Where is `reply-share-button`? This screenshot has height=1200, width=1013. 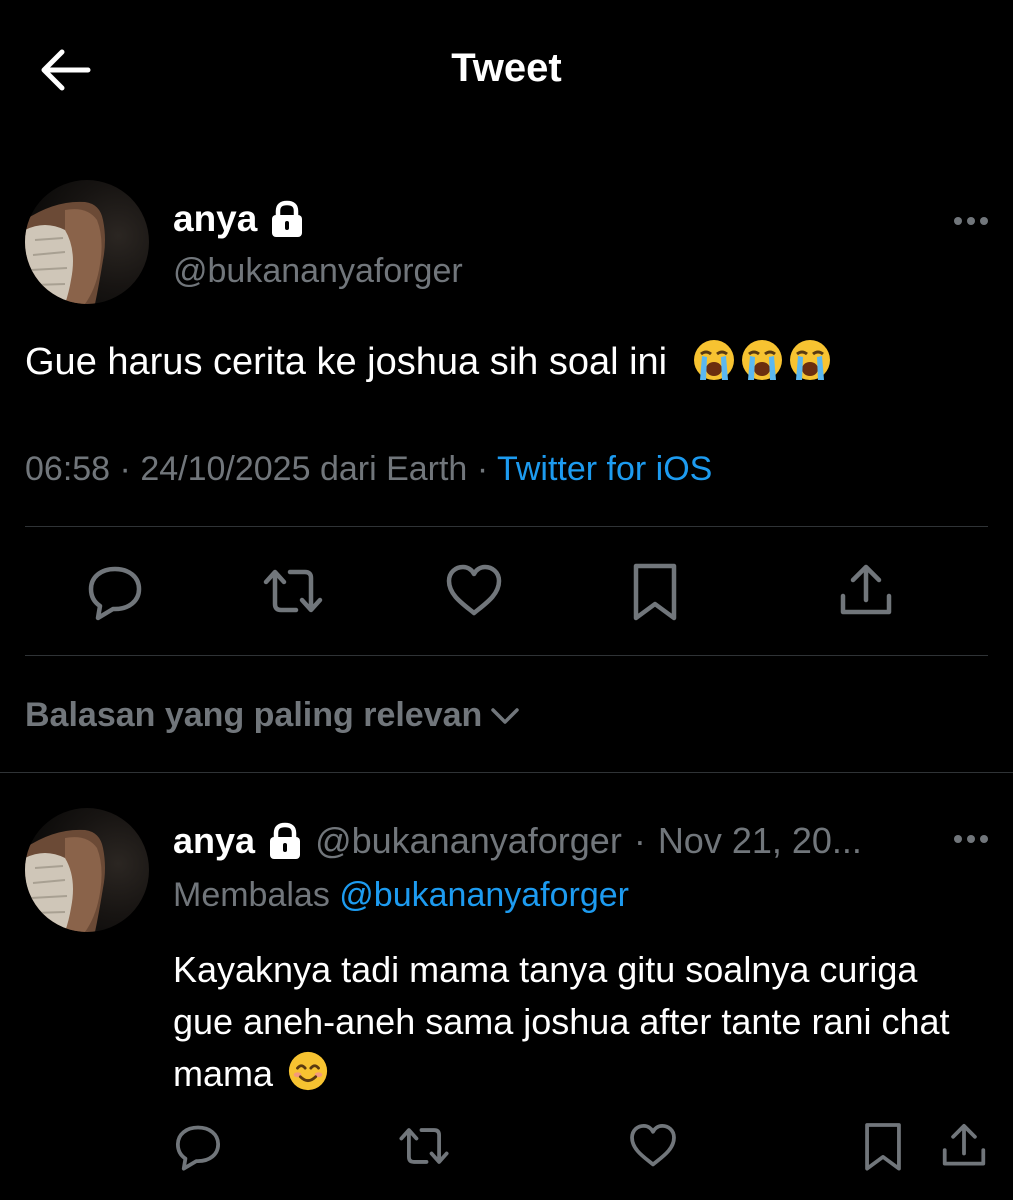 reply-share-button is located at coordinates (964, 1146).